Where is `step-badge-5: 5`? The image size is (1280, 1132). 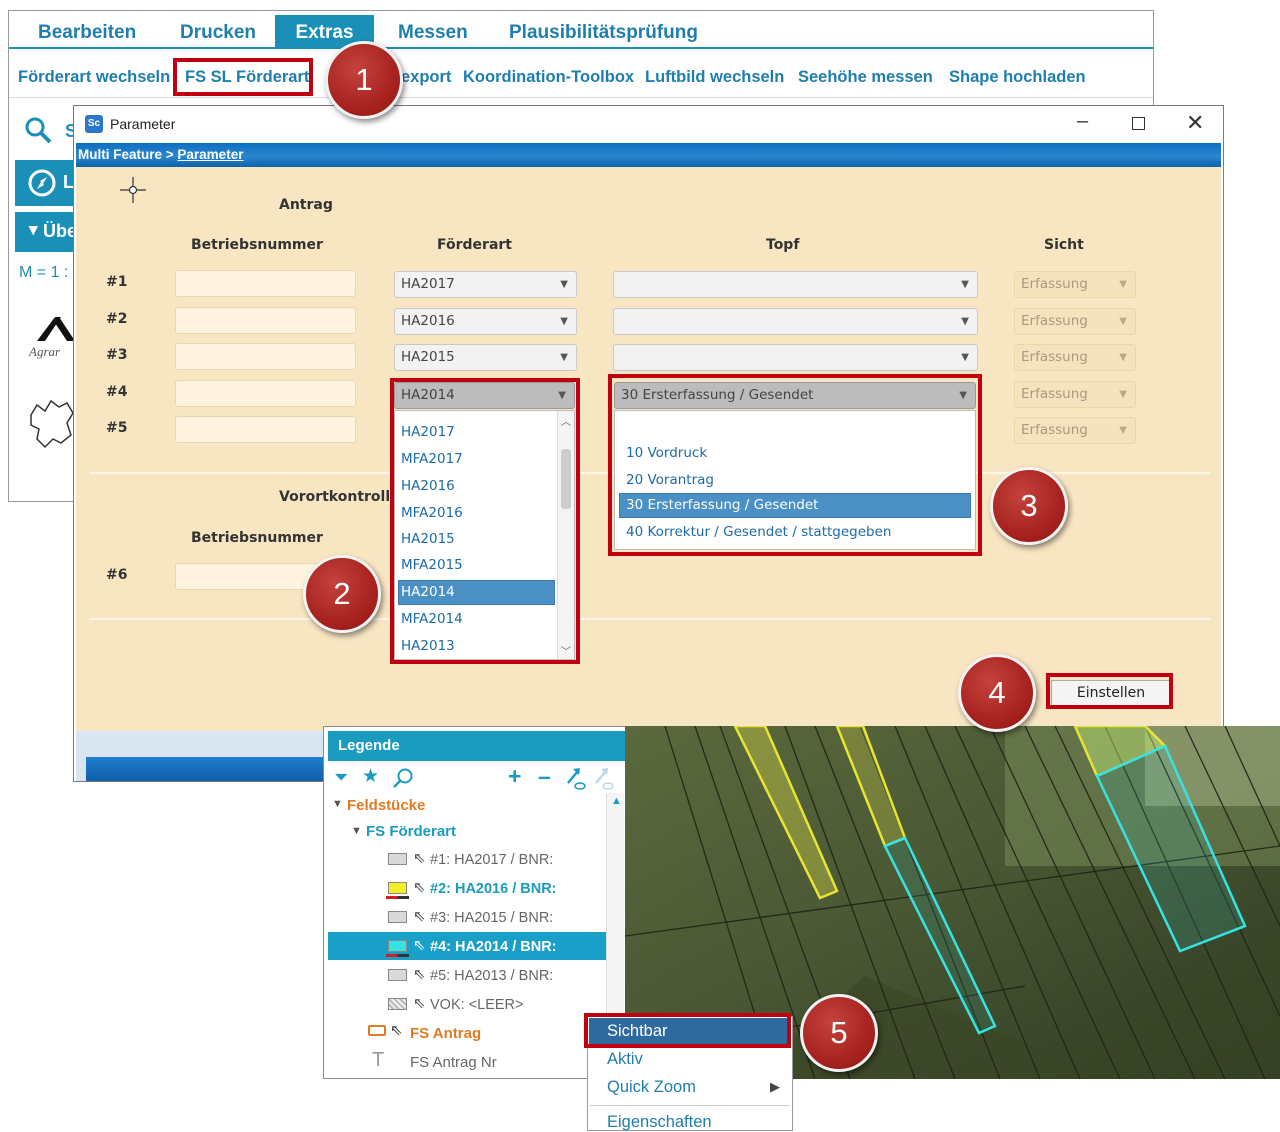 step-badge-5: 5 is located at coordinates (839, 1033).